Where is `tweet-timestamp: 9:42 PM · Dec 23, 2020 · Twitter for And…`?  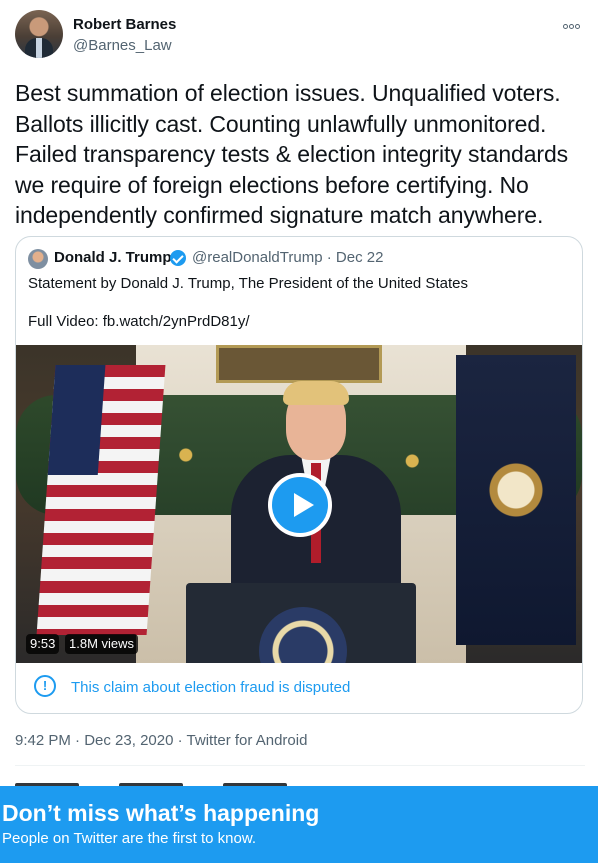 tweet-timestamp: 9:42 PM · Dec 23, 2020 · Twitter for And… is located at coordinates (161, 740).